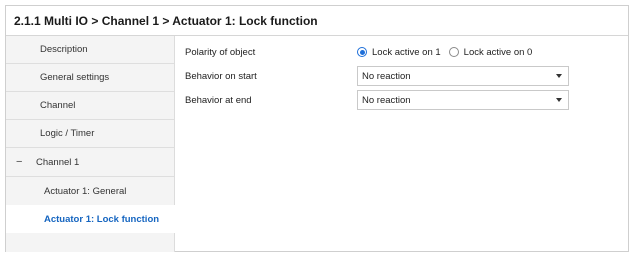 This screenshot has height=257, width=636. What do you see at coordinates (90, 162) in the screenshot?
I see `sidebar-group-channel-1: − Channel 1` at bounding box center [90, 162].